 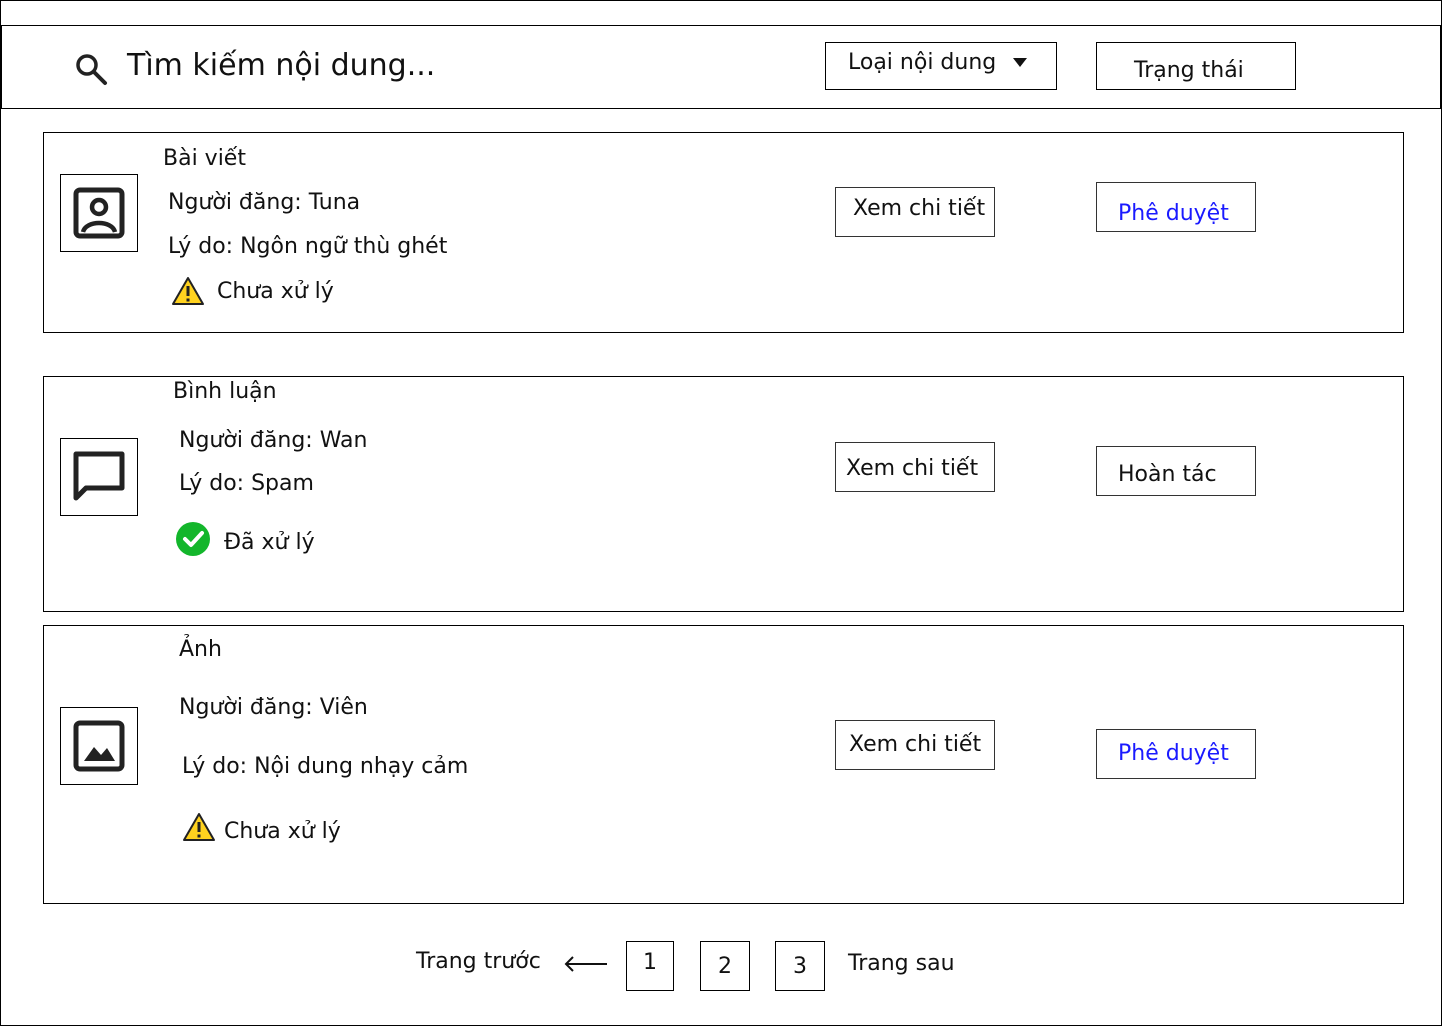 I want to click on page-1-button: 1, so click(x=650, y=966).